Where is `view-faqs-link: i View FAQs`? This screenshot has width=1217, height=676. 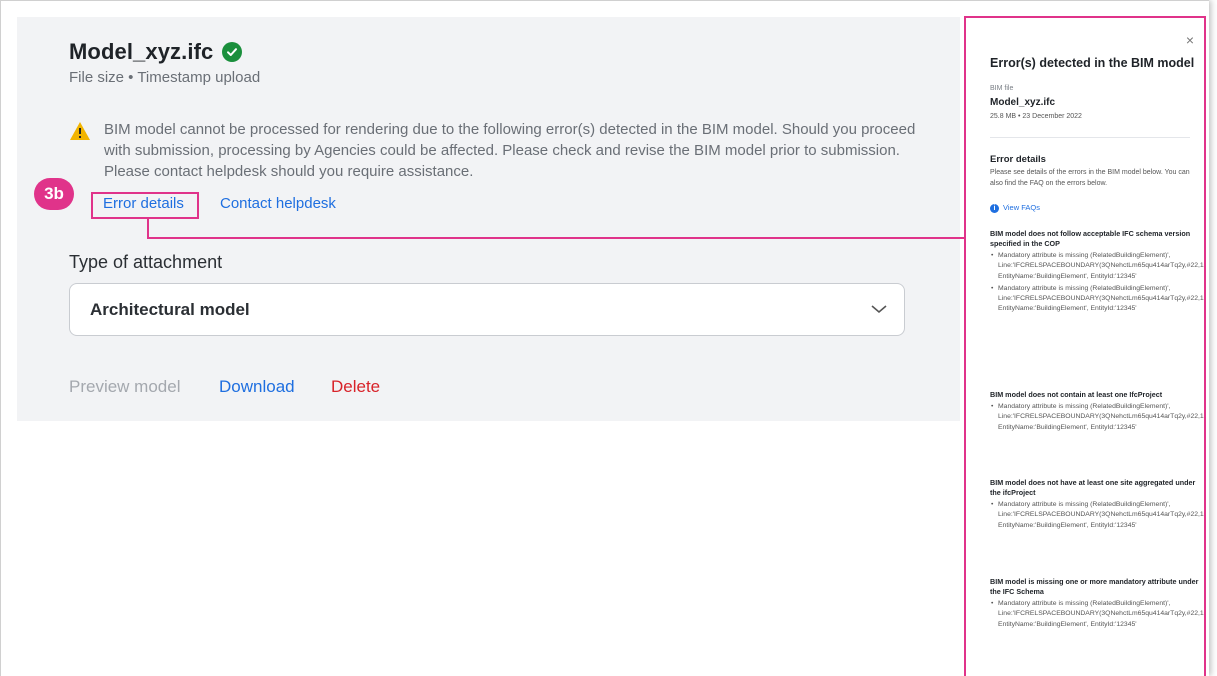
view-faqs-link: i View FAQs is located at coordinates (1015, 208).